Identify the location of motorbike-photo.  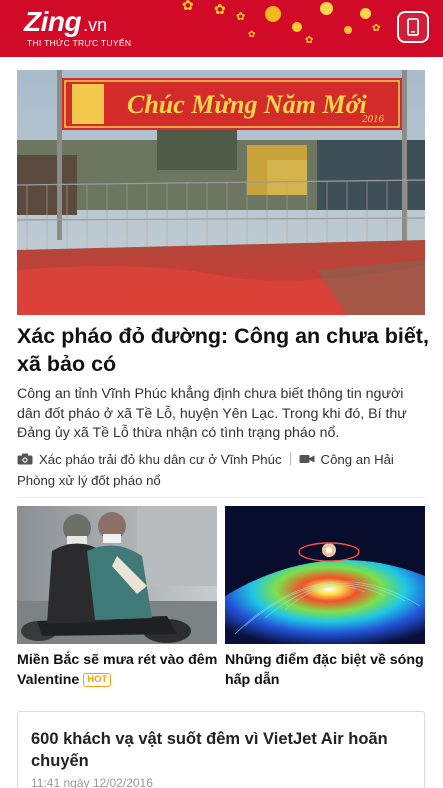
(117, 575).